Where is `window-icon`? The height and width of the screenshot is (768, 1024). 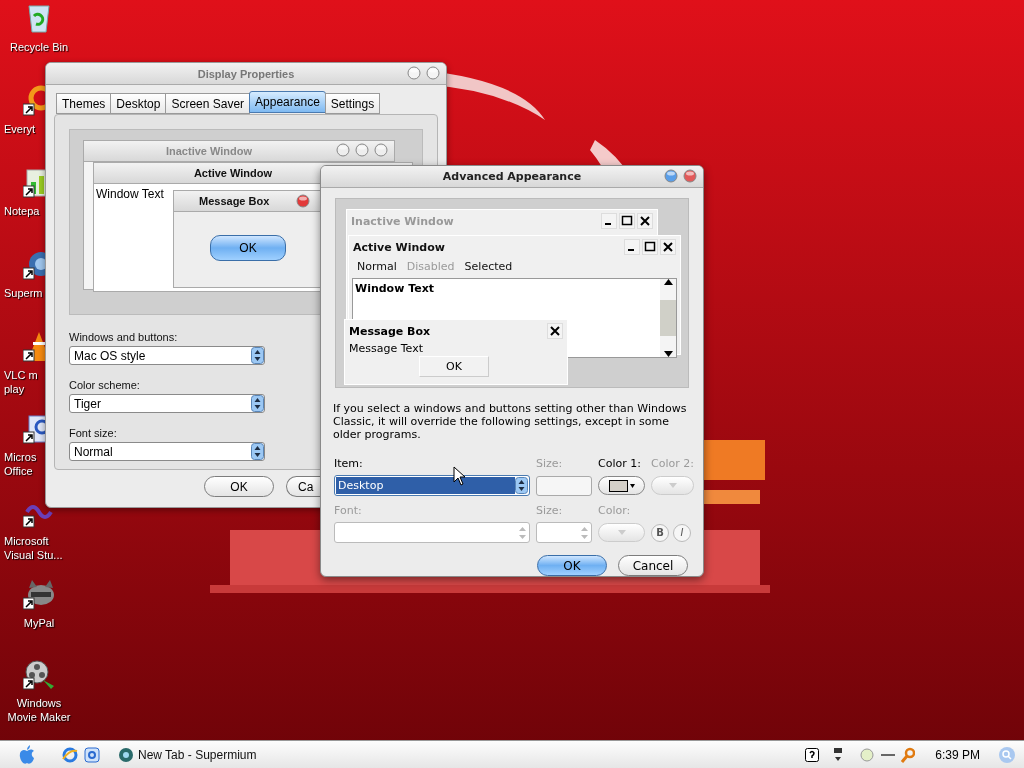
window-icon is located at coordinates (92, 754).